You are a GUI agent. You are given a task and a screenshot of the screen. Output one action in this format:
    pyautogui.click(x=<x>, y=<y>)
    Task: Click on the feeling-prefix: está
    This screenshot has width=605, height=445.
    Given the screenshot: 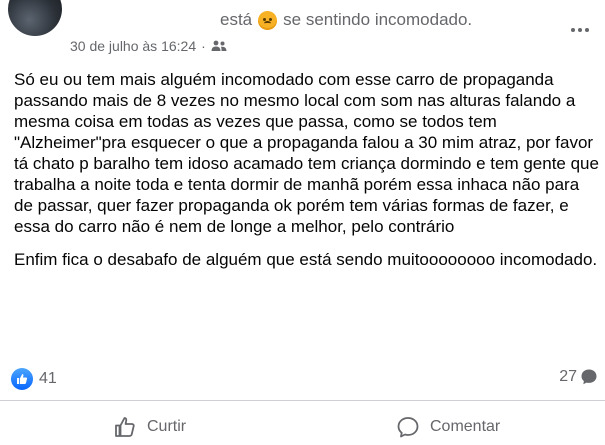 What is the action you would take?
    pyautogui.click(x=236, y=19)
    